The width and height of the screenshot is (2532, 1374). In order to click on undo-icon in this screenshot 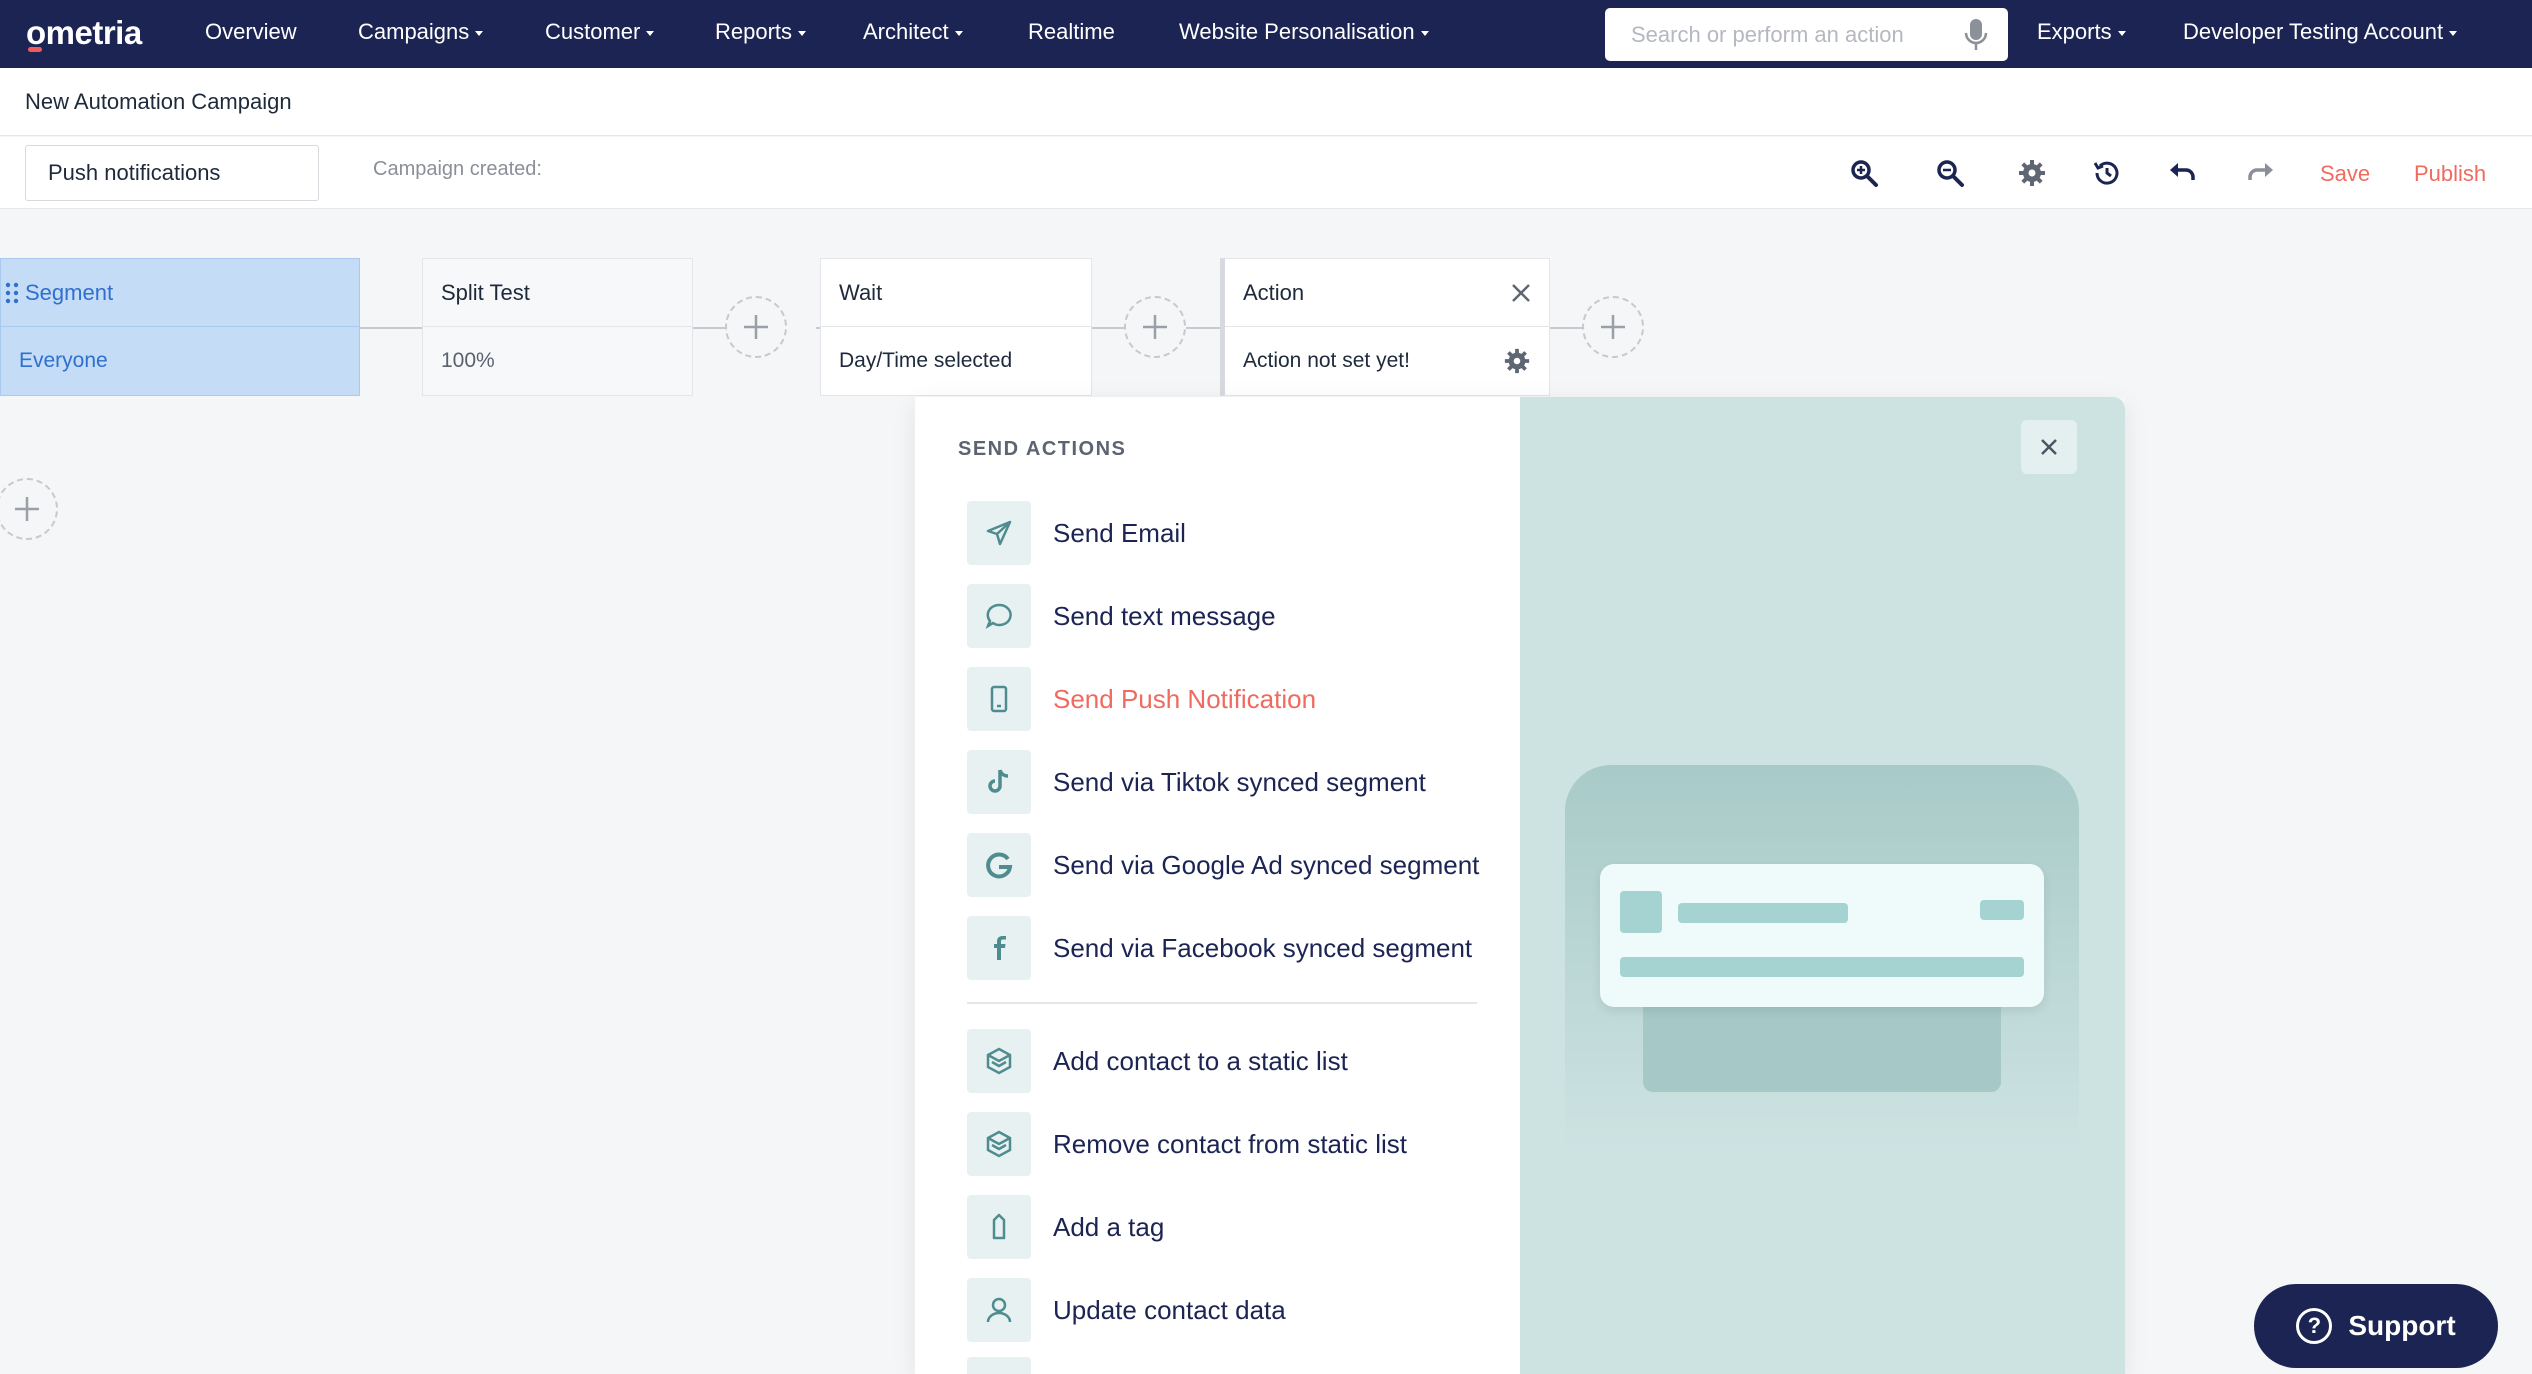, I will do `click(2183, 173)`.